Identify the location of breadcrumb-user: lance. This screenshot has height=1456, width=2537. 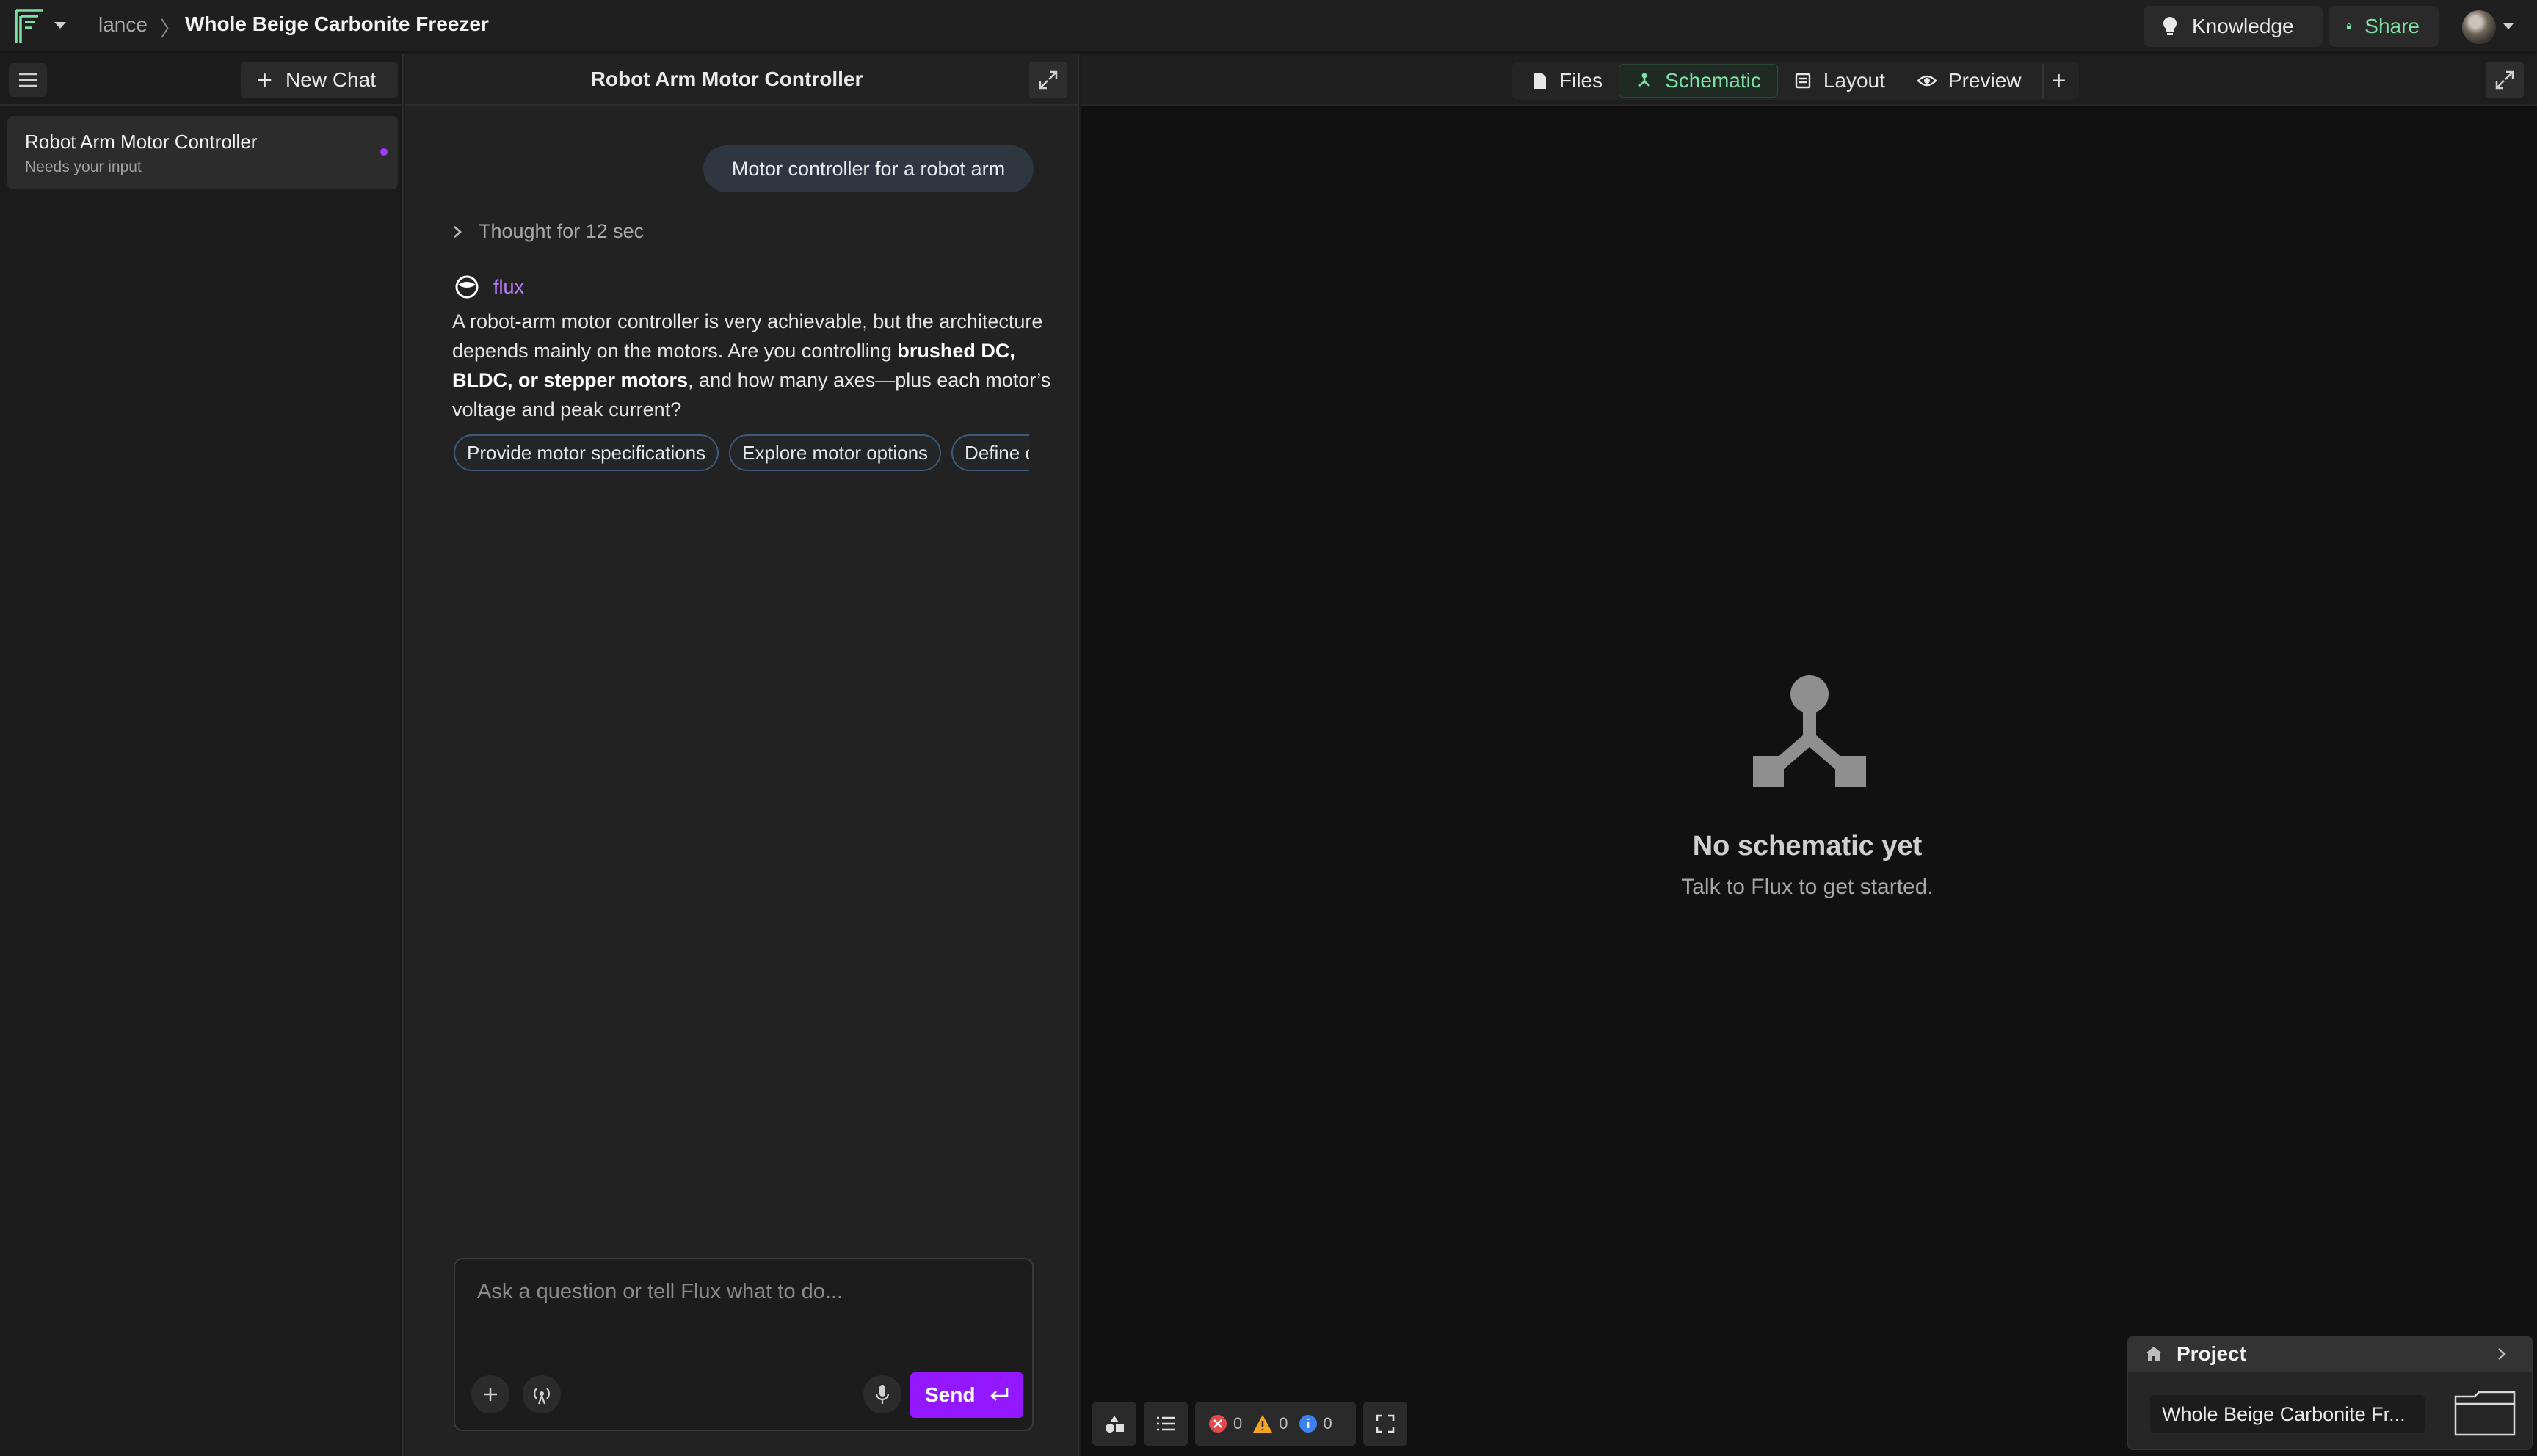
(123, 25).